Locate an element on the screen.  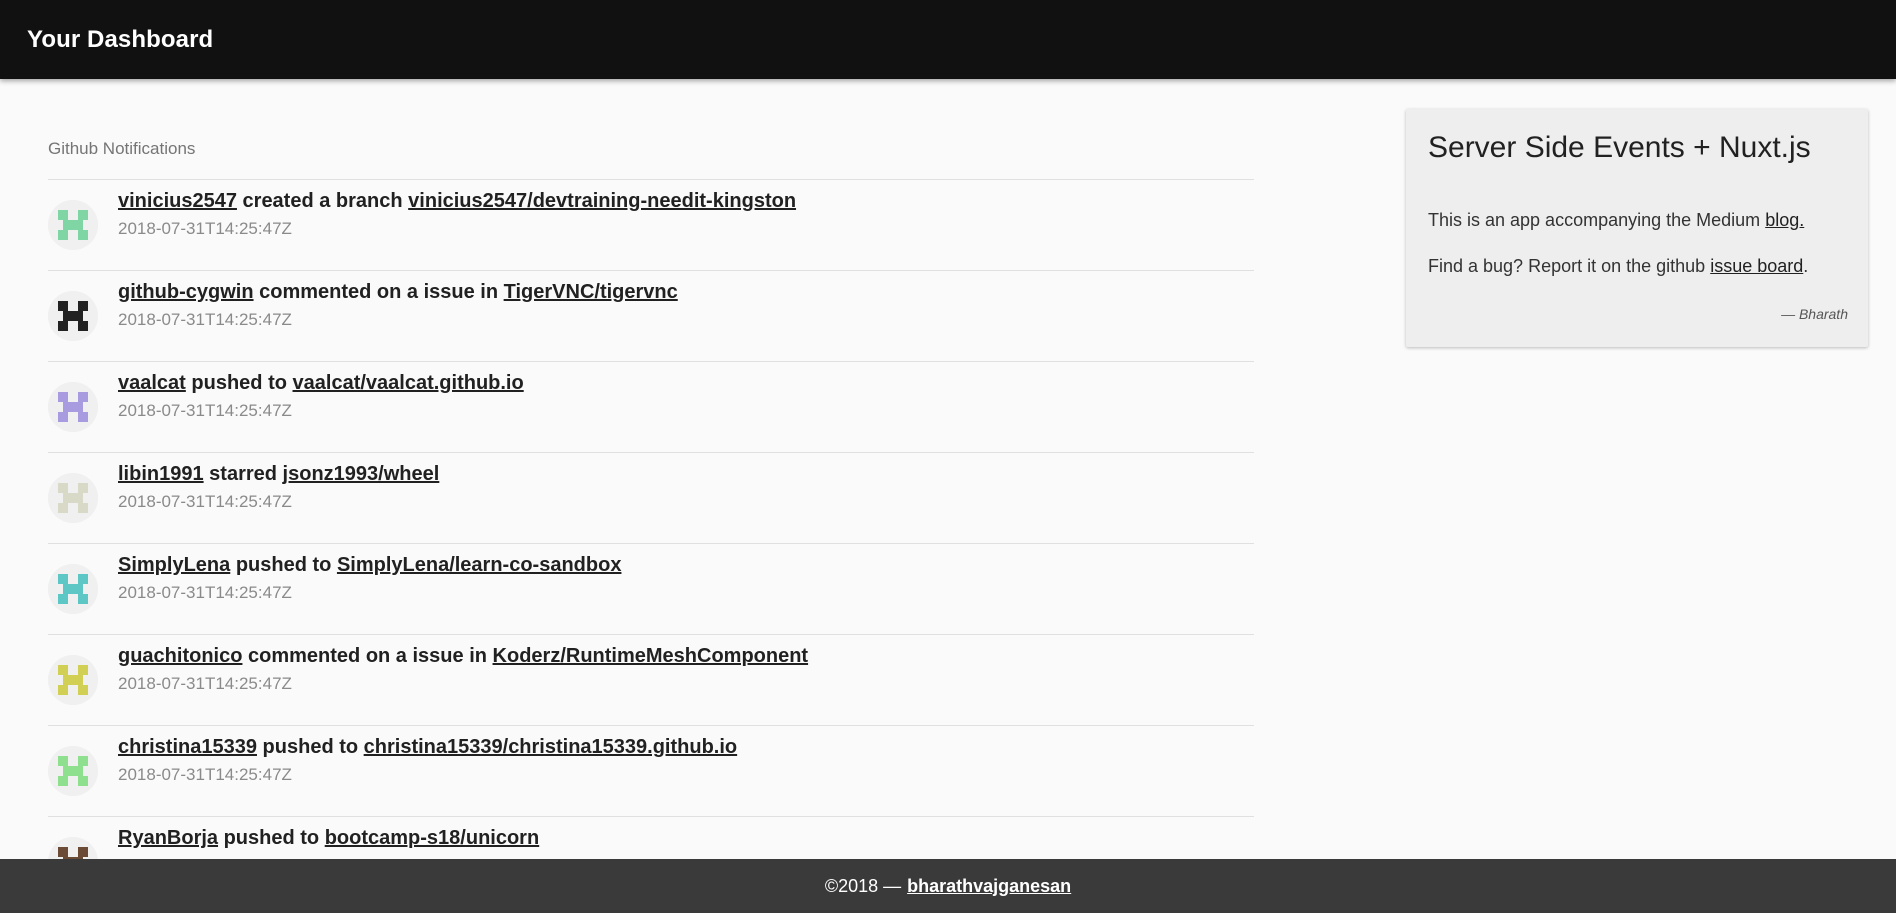
user-link: RyanBorja is located at coordinates (168, 838).